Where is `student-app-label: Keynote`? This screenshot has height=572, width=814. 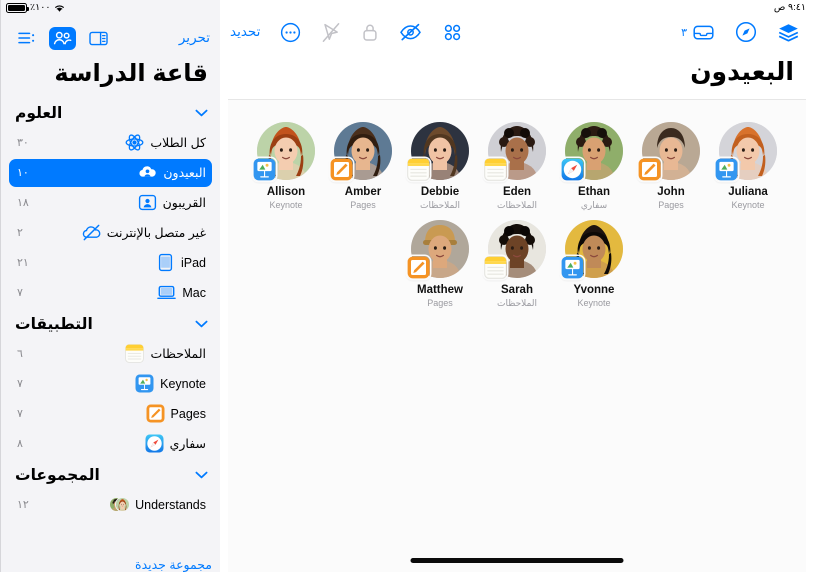
student-app-label: Keynote is located at coordinates (286, 205).